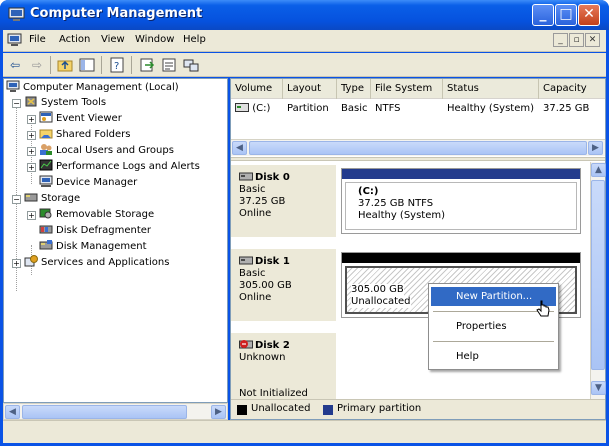 This screenshot has width=609, height=446. Describe the element at coordinates (572, 89) in the screenshot. I see `column-header-capacity: Capacity` at that location.